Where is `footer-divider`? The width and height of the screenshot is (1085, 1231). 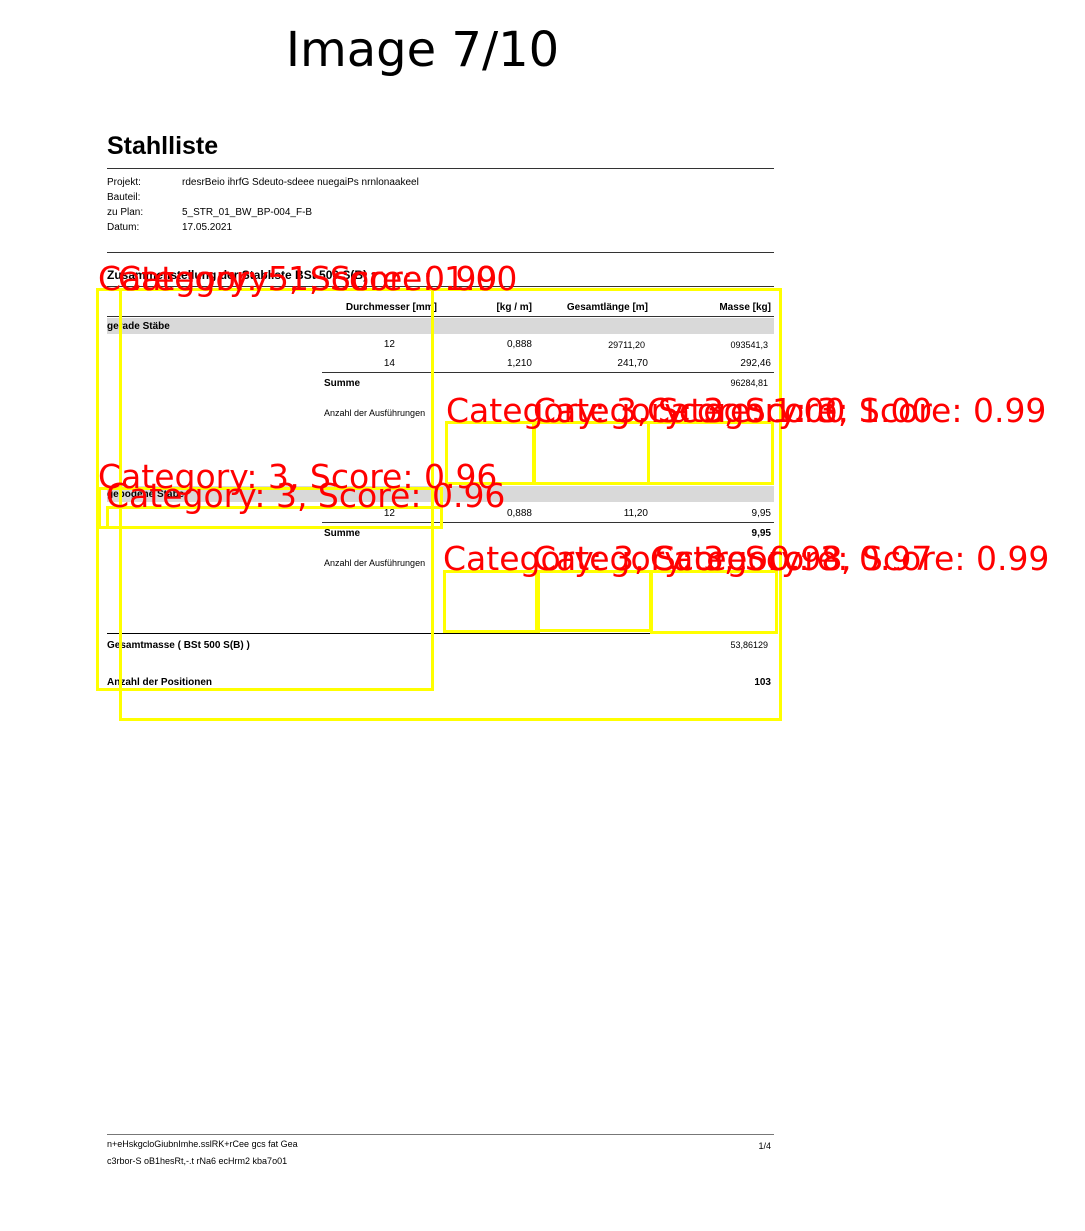
footer-divider is located at coordinates (440, 1134).